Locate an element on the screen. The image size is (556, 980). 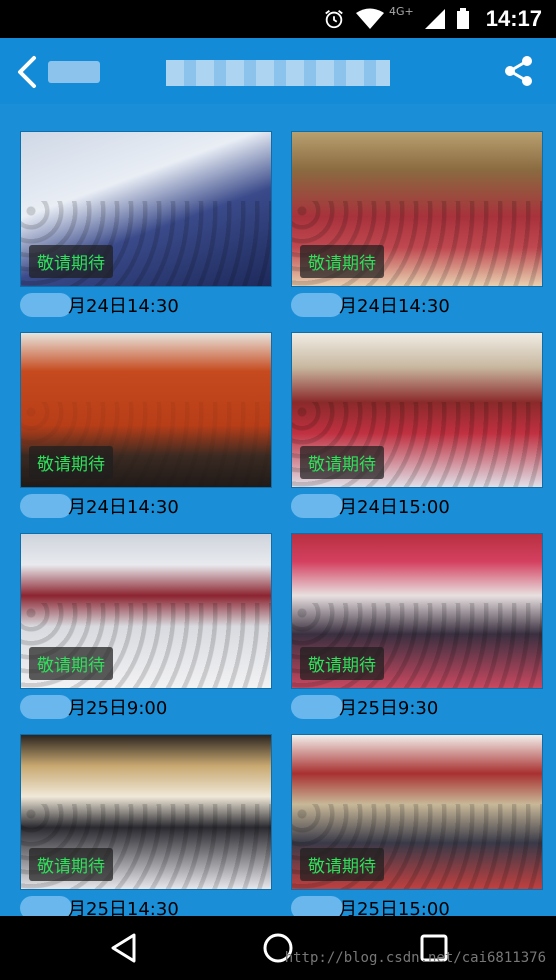
app-bar is located at coordinates (278, 71).